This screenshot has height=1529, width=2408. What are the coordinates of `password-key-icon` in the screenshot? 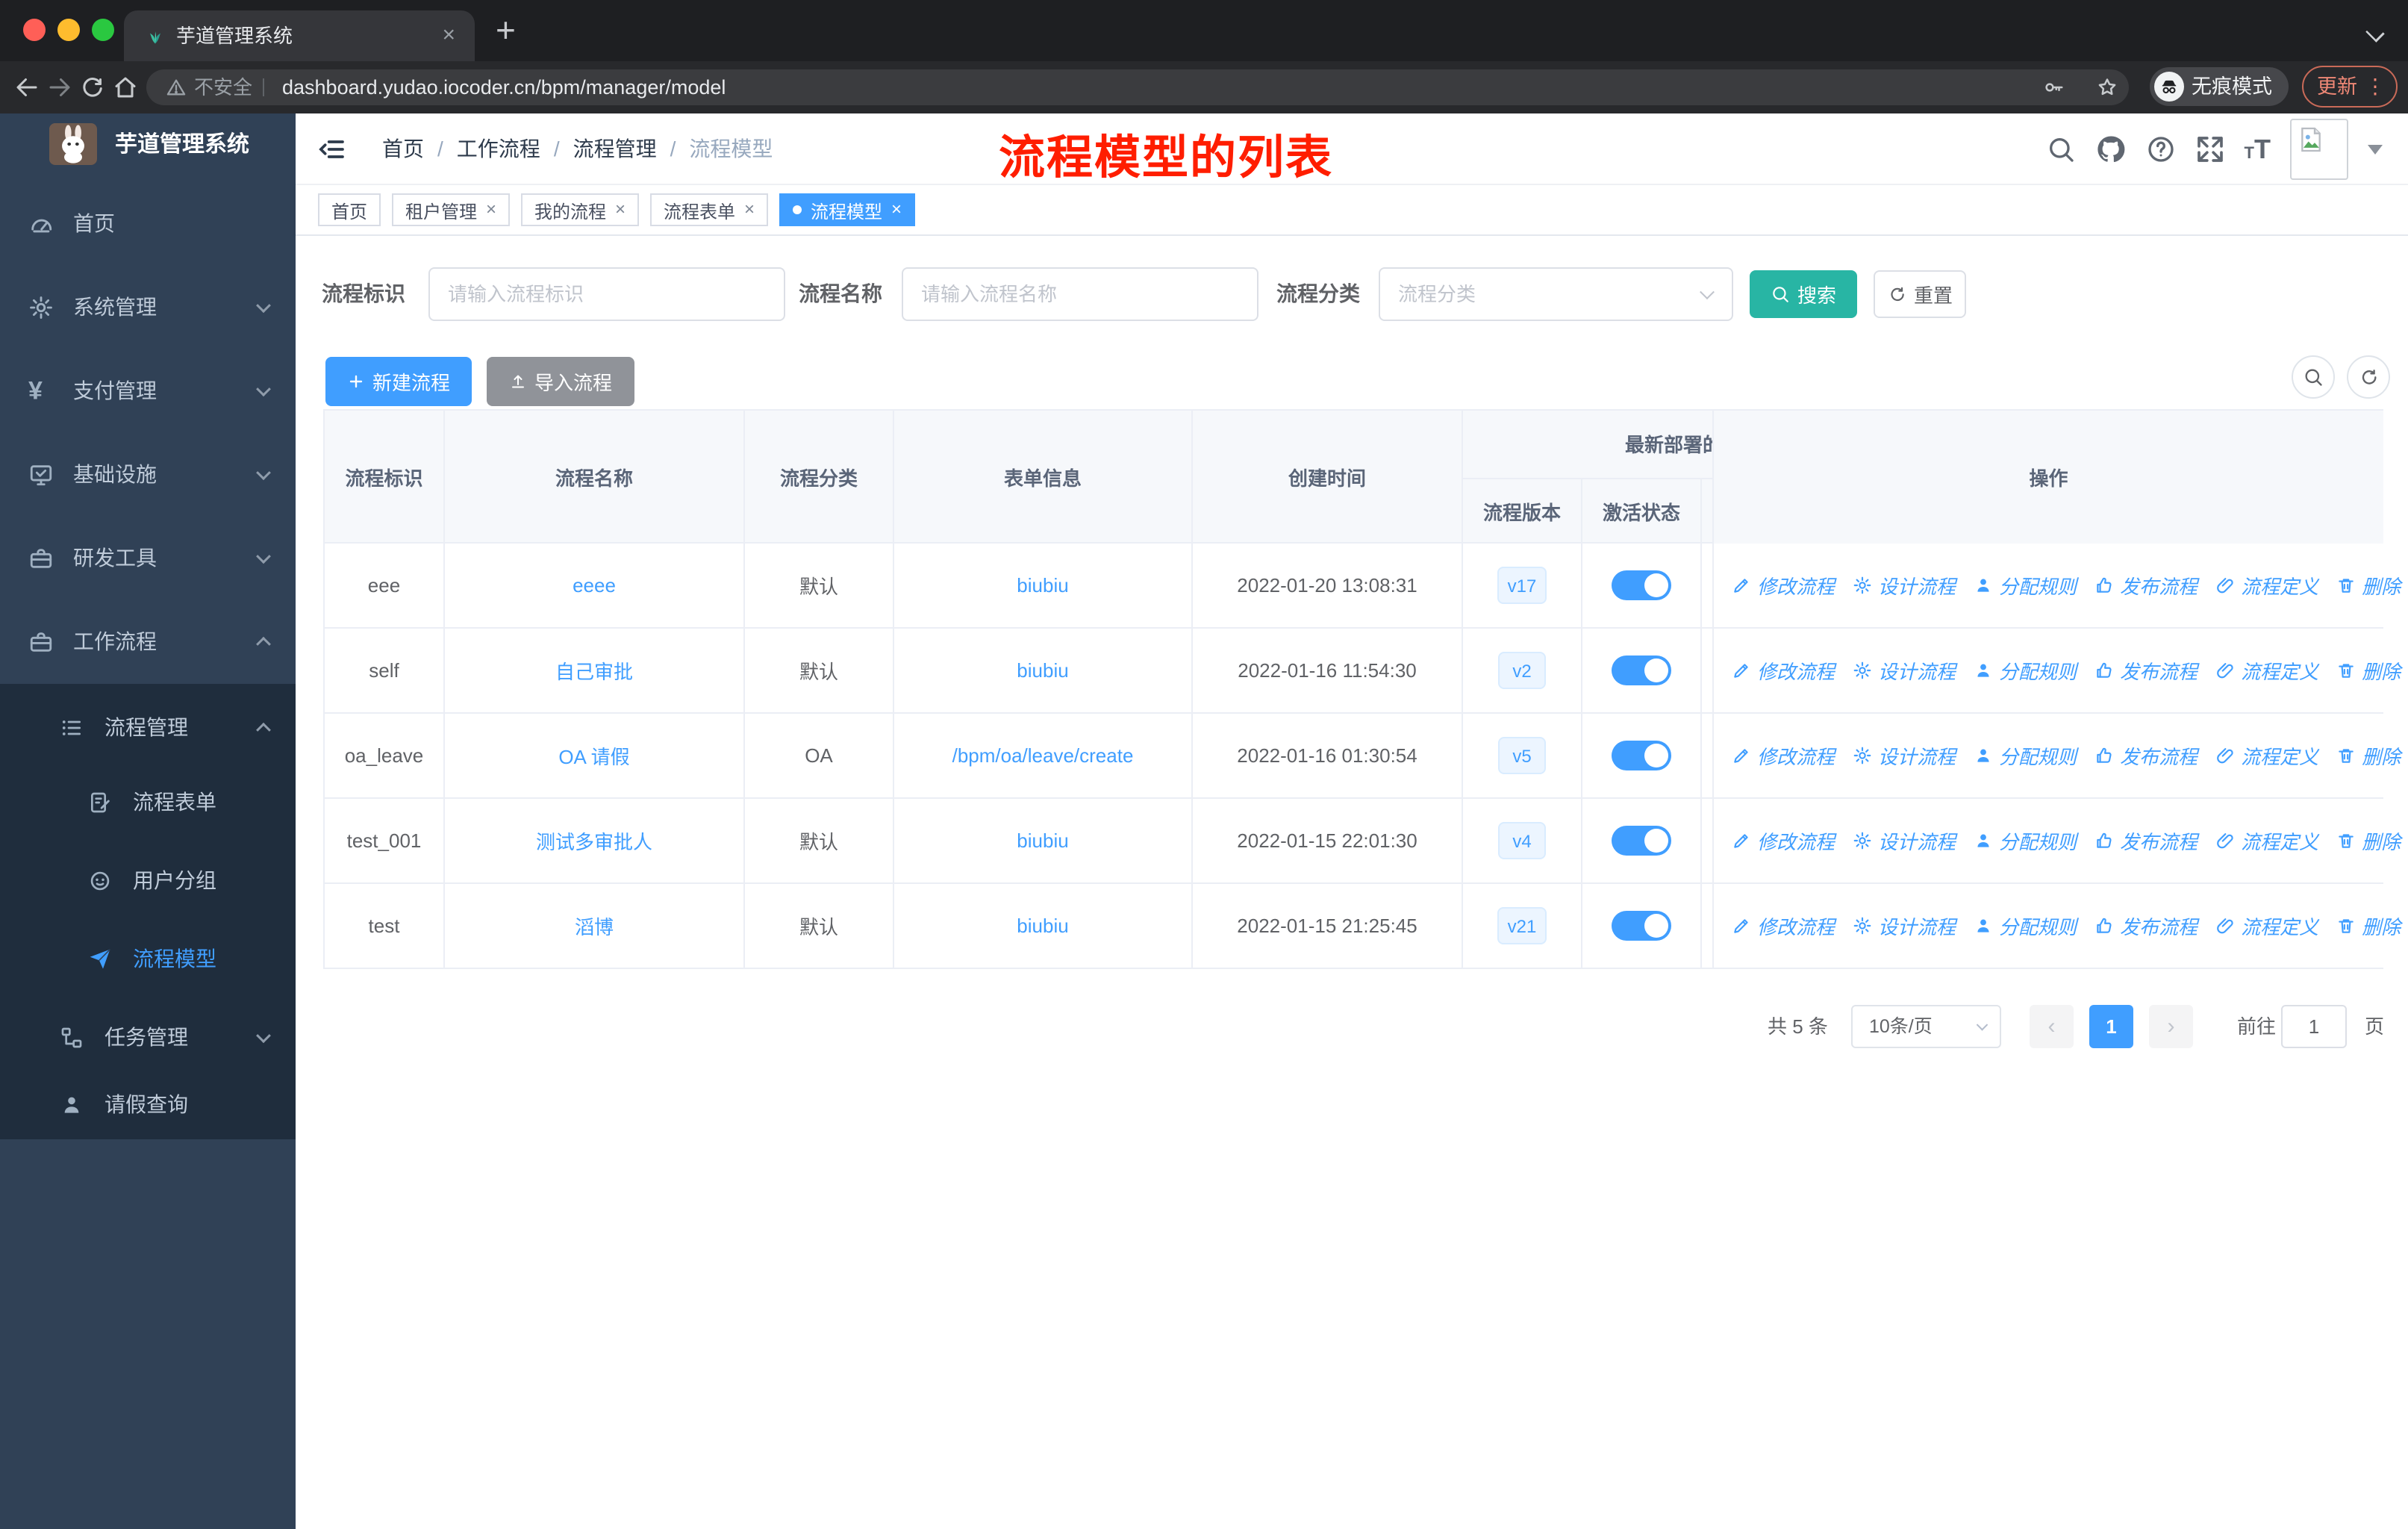 It's located at (2053, 87).